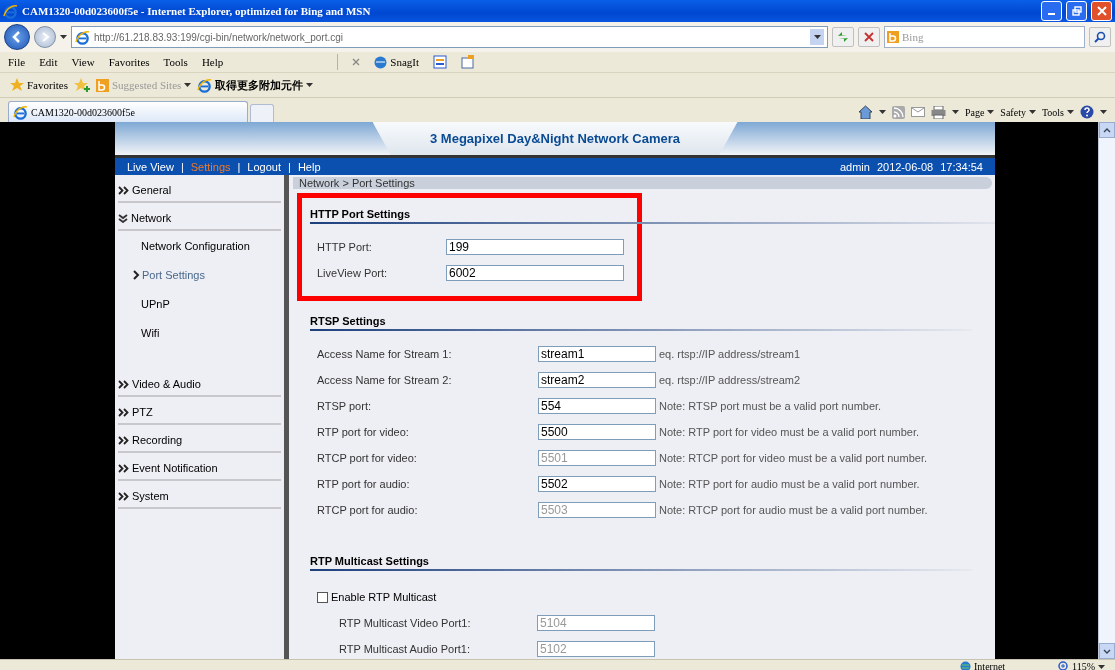  What do you see at coordinates (199, 332) in the screenshot?
I see `sidebar-item: Wifi` at bounding box center [199, 332].